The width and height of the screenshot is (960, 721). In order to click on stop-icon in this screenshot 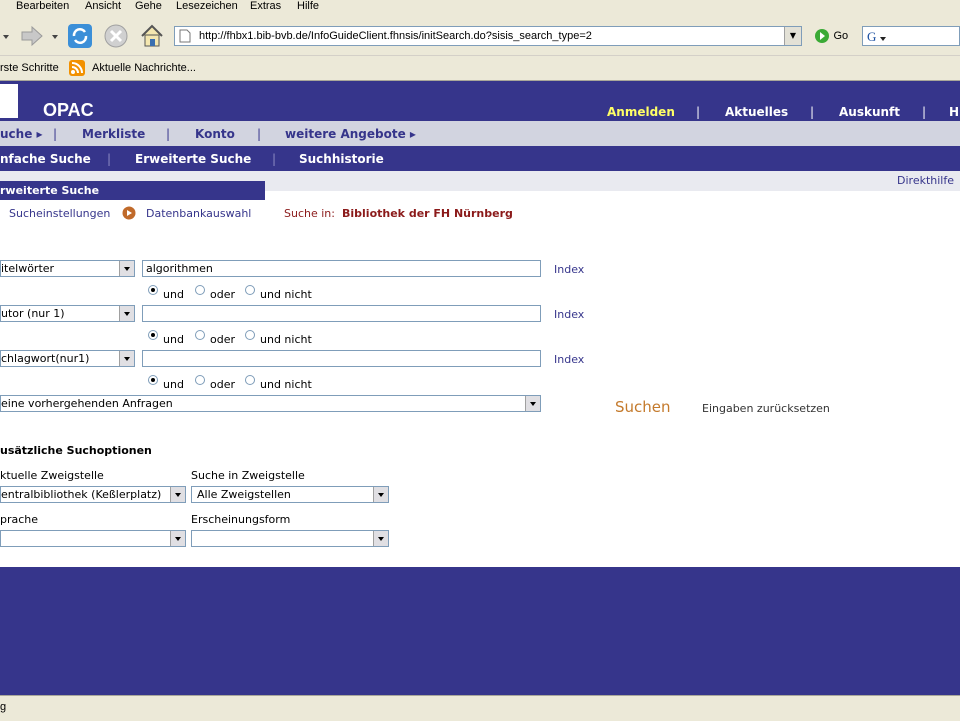, I will do `click(116, 36)`.